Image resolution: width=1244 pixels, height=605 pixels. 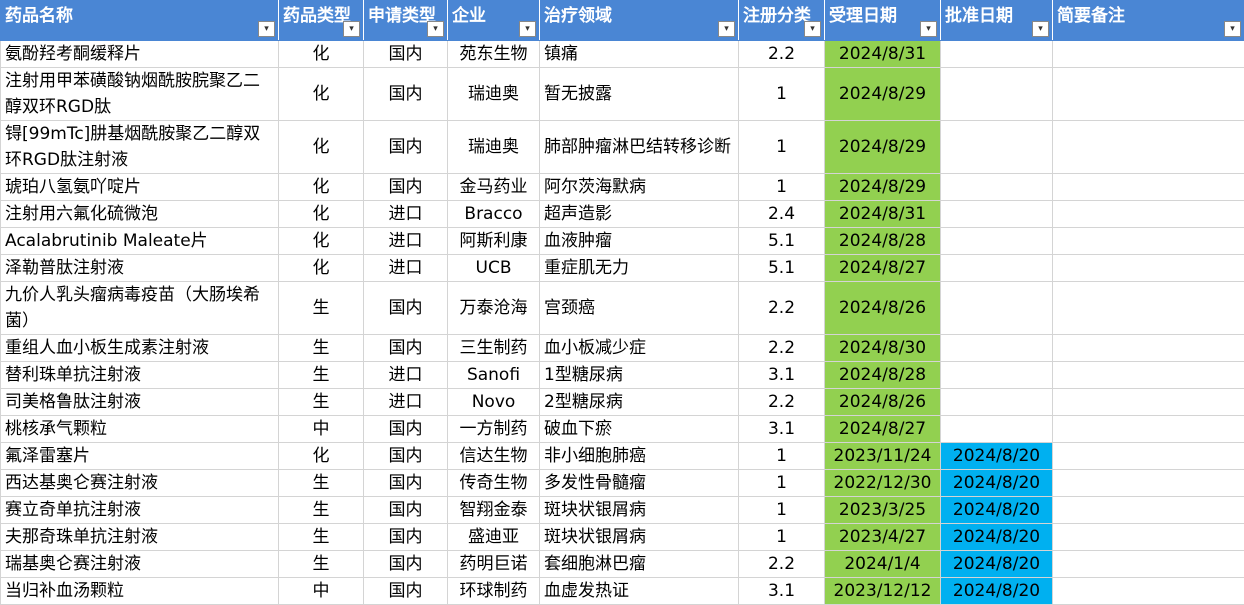 What do you see at coordinates (494, 375) in the screenshot?
I see `company-cell: Sanofi` at bounding box center [494, 375].